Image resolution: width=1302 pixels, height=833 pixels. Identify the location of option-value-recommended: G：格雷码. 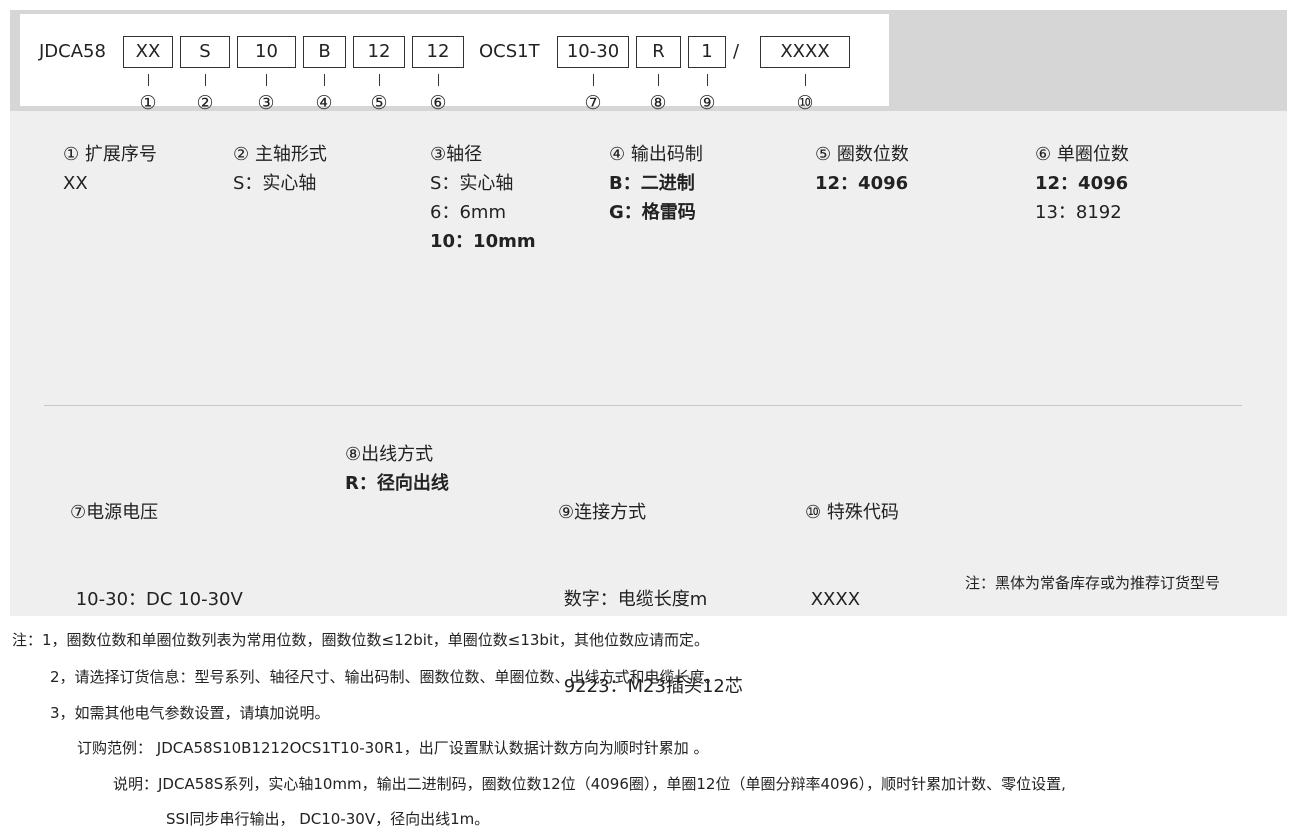
(652, 212).